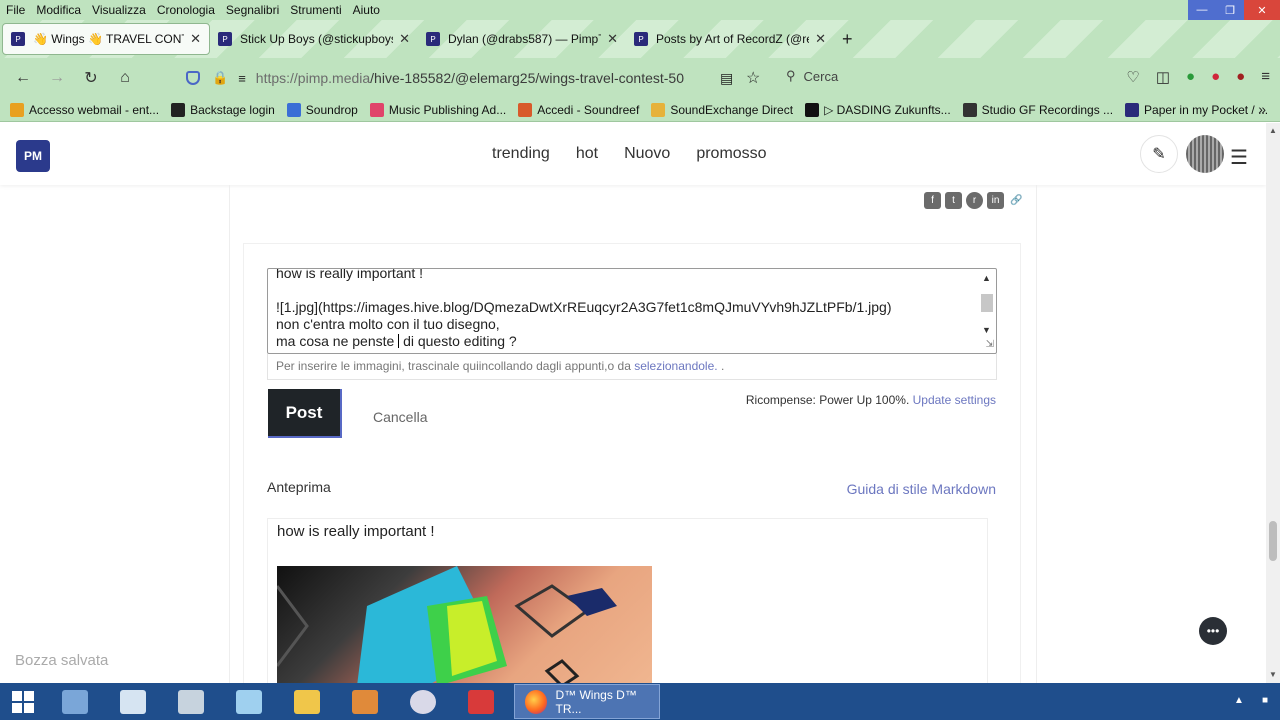 This screenshot has width=1280, height=720. What do you see at coordinates (1132, 77) in the screenshot?
I see `pocket-icon: ♡` at bounding box center [1132, 77].